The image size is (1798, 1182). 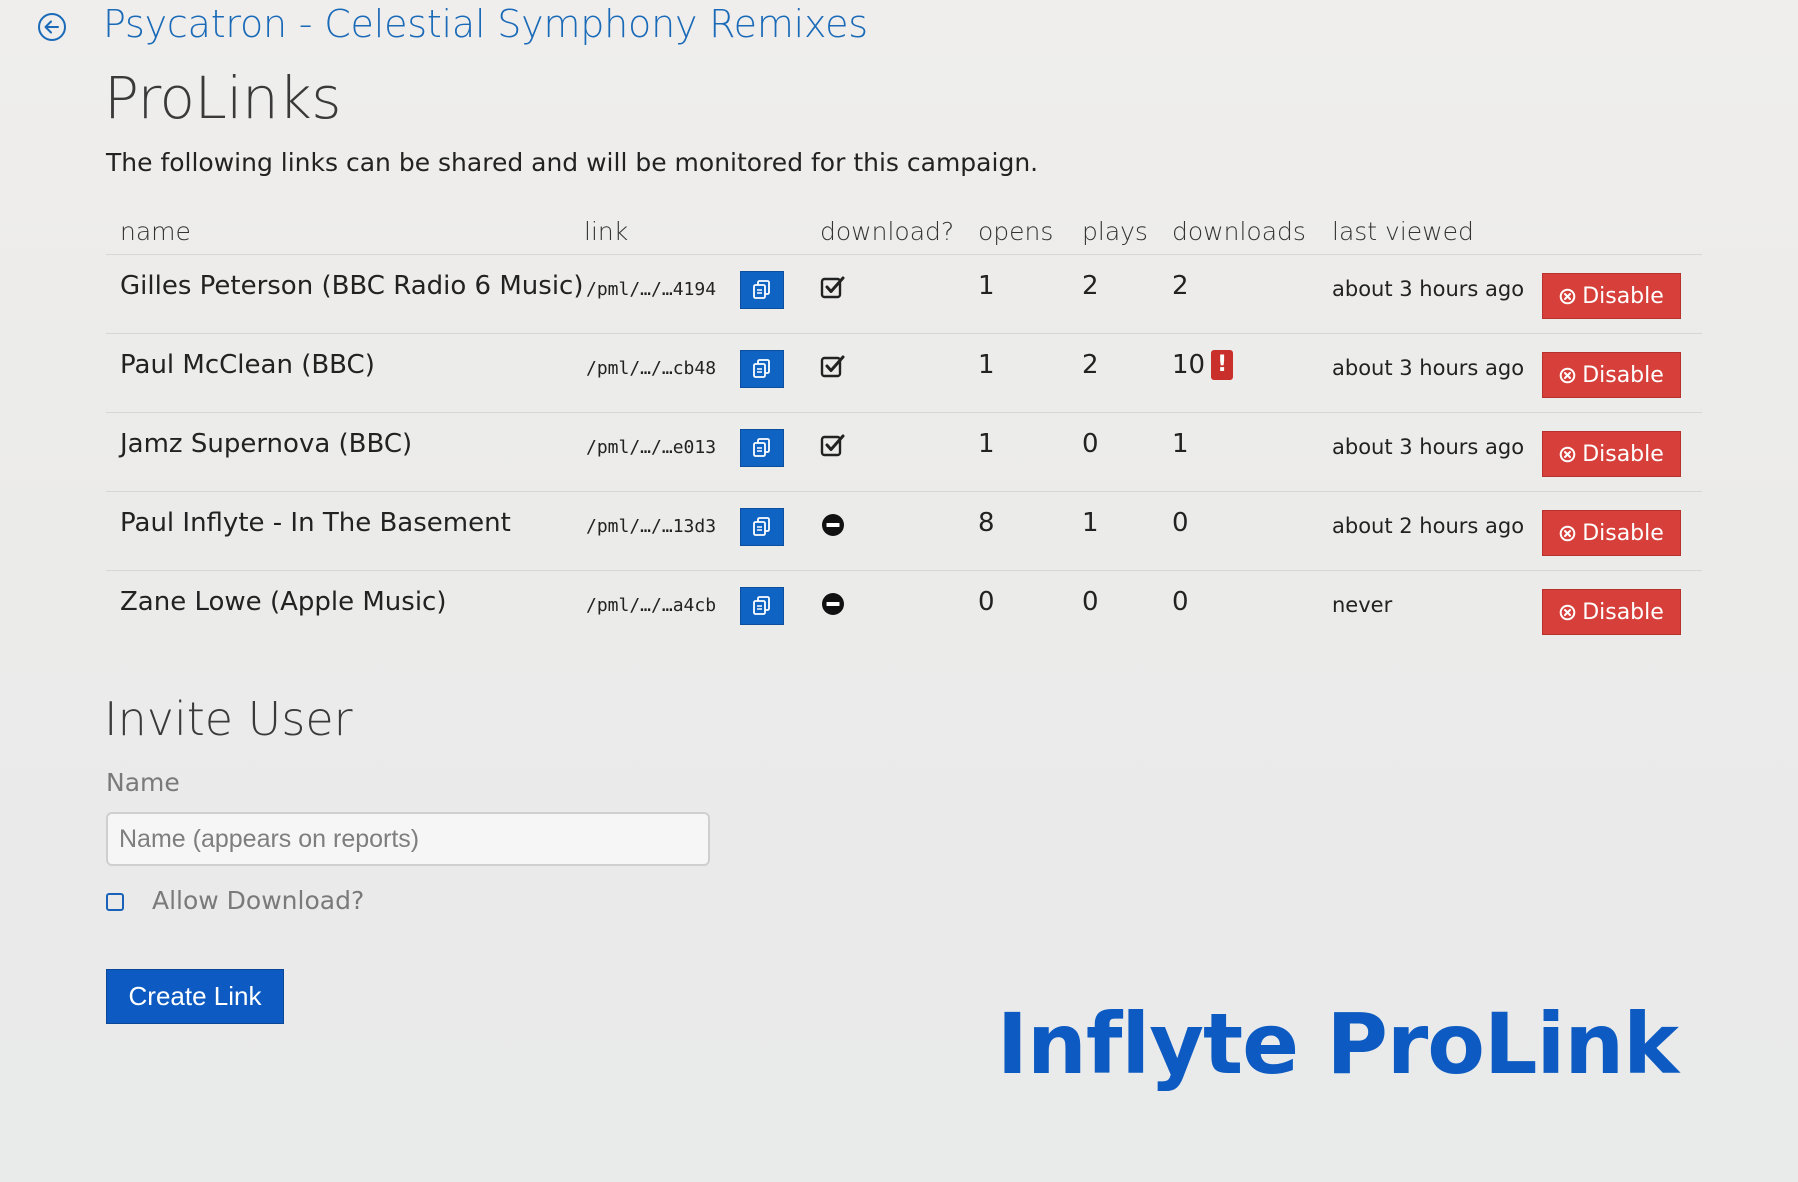 I want to click on downloads-count: 2, so click(x=1180, y=286).